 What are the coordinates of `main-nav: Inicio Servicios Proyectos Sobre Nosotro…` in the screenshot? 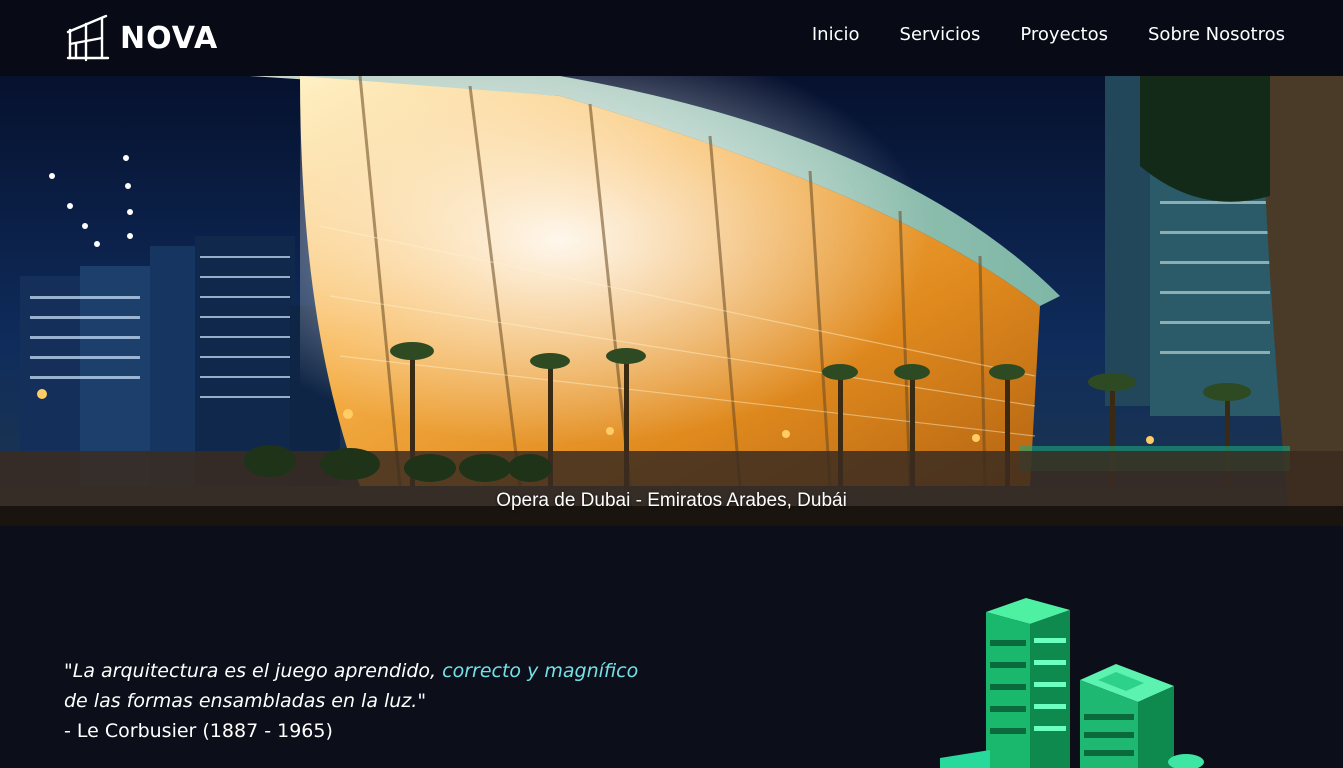 It's located at (1048, 34).